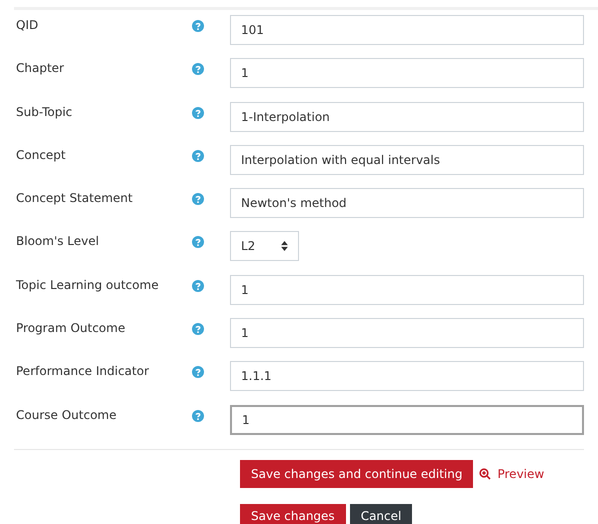 The image size is (598, 524). What do you see at coordinates (293, 514) in the screenshot?
I see `save-button: Save changes` at bounding box center [293, 514].